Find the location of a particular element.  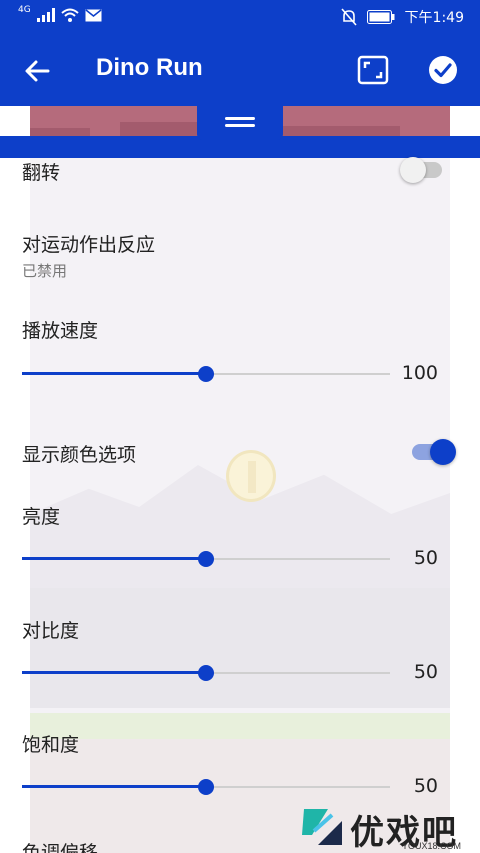

flip-toggle is located at coordinates (423, 170).